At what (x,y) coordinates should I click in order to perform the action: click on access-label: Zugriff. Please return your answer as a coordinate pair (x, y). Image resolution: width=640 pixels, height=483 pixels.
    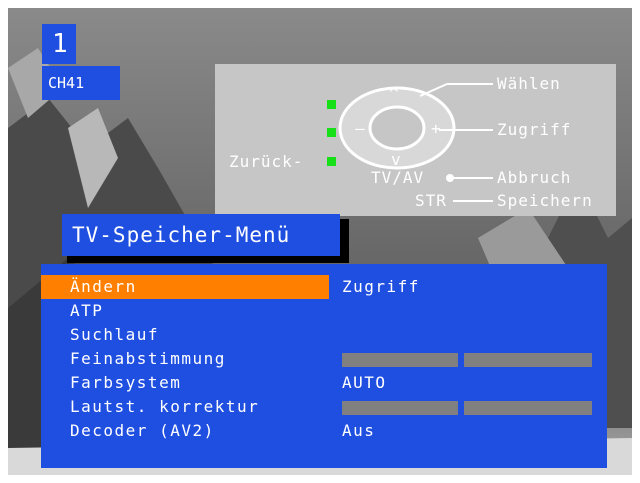
    Looking at the image, I should click on (534, 129).